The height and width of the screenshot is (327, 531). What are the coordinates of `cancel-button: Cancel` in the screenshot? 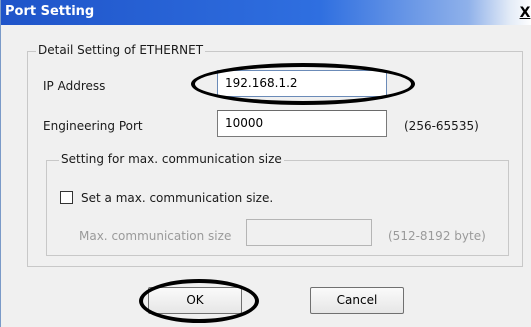 It's located at (357, 300).